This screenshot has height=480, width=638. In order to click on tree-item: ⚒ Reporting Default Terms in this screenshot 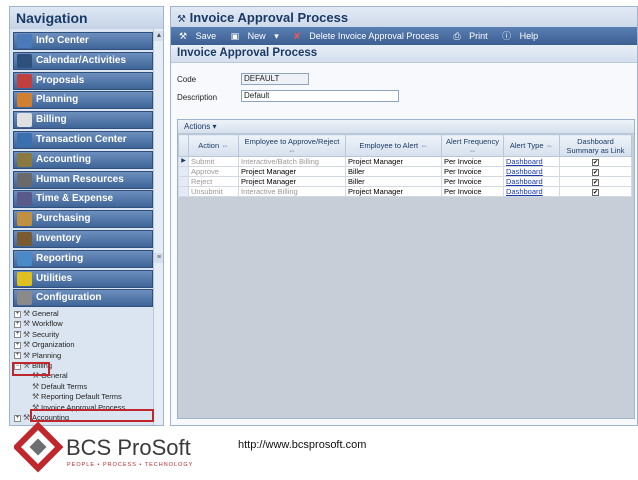, I will do `click(77, 397)`.